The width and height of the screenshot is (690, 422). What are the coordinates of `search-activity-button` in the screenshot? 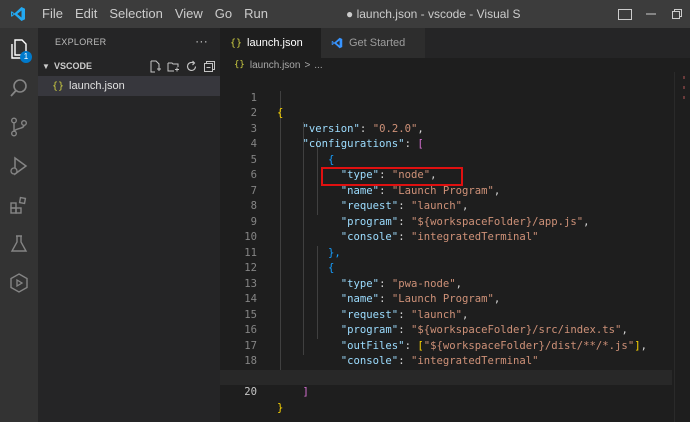 It's located at (19, 88).